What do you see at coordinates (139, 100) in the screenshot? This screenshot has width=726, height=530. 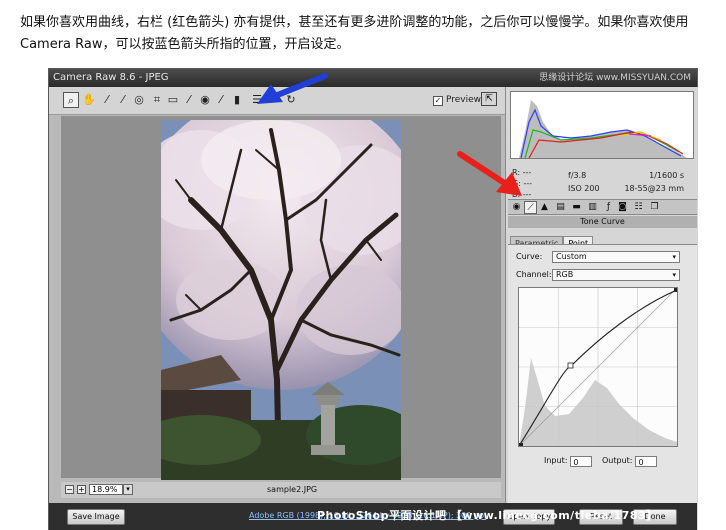 I see `target-adjust-icon: ◎` at bounding box center [139, 100].